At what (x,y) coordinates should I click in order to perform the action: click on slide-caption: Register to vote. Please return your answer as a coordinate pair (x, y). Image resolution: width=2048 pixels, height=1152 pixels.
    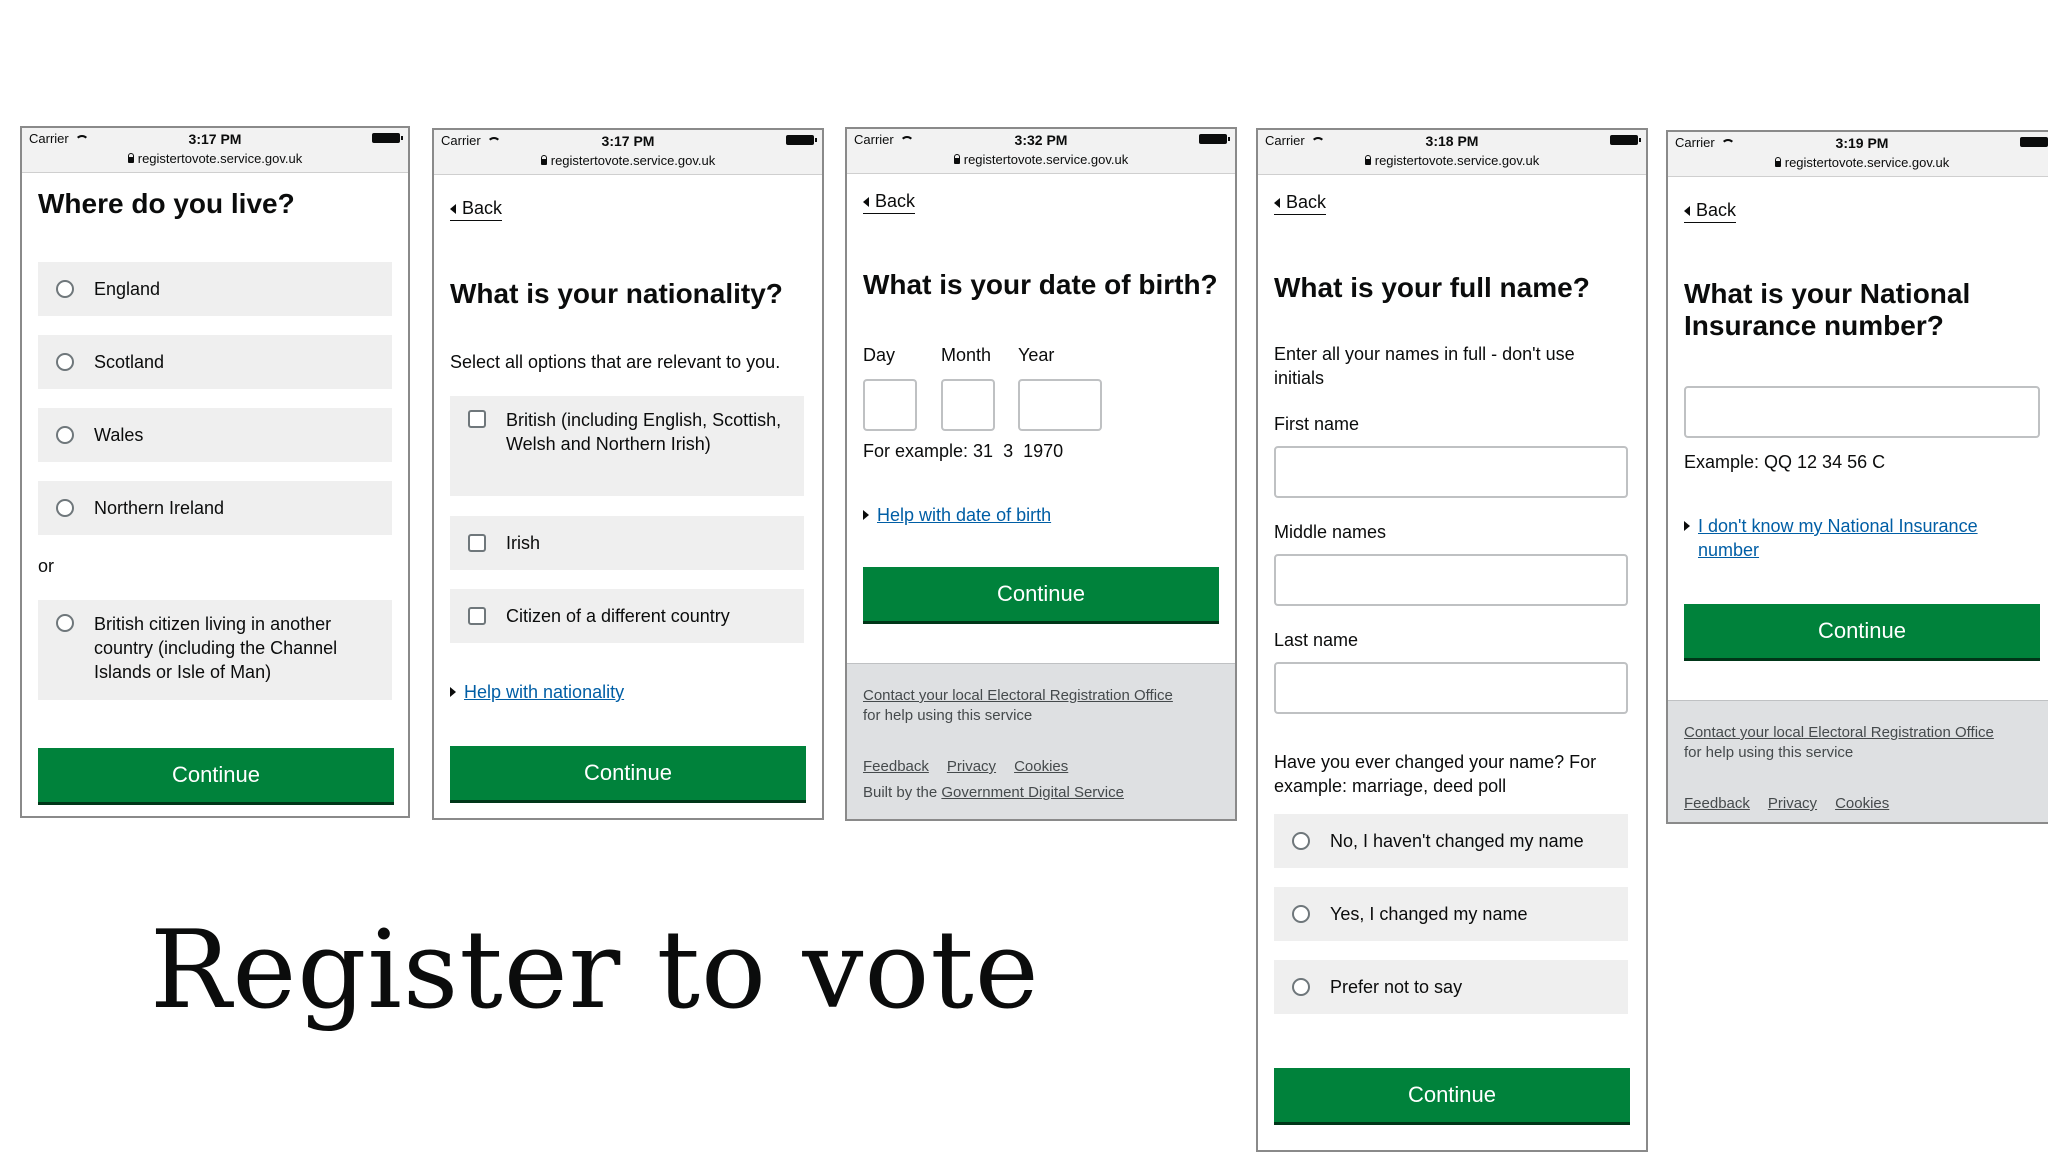
    Looking at the image, I should click on (595, 970).